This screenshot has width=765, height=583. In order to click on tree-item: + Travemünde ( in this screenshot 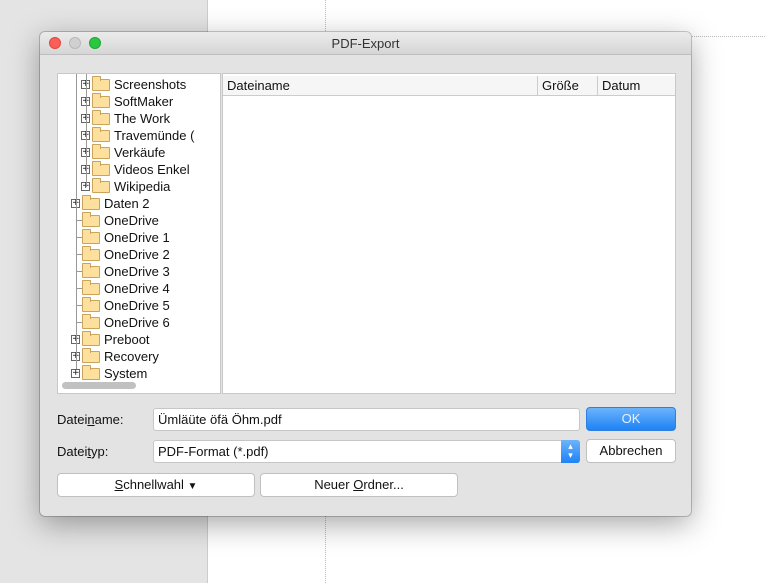, I will do `click(138, 135)`.